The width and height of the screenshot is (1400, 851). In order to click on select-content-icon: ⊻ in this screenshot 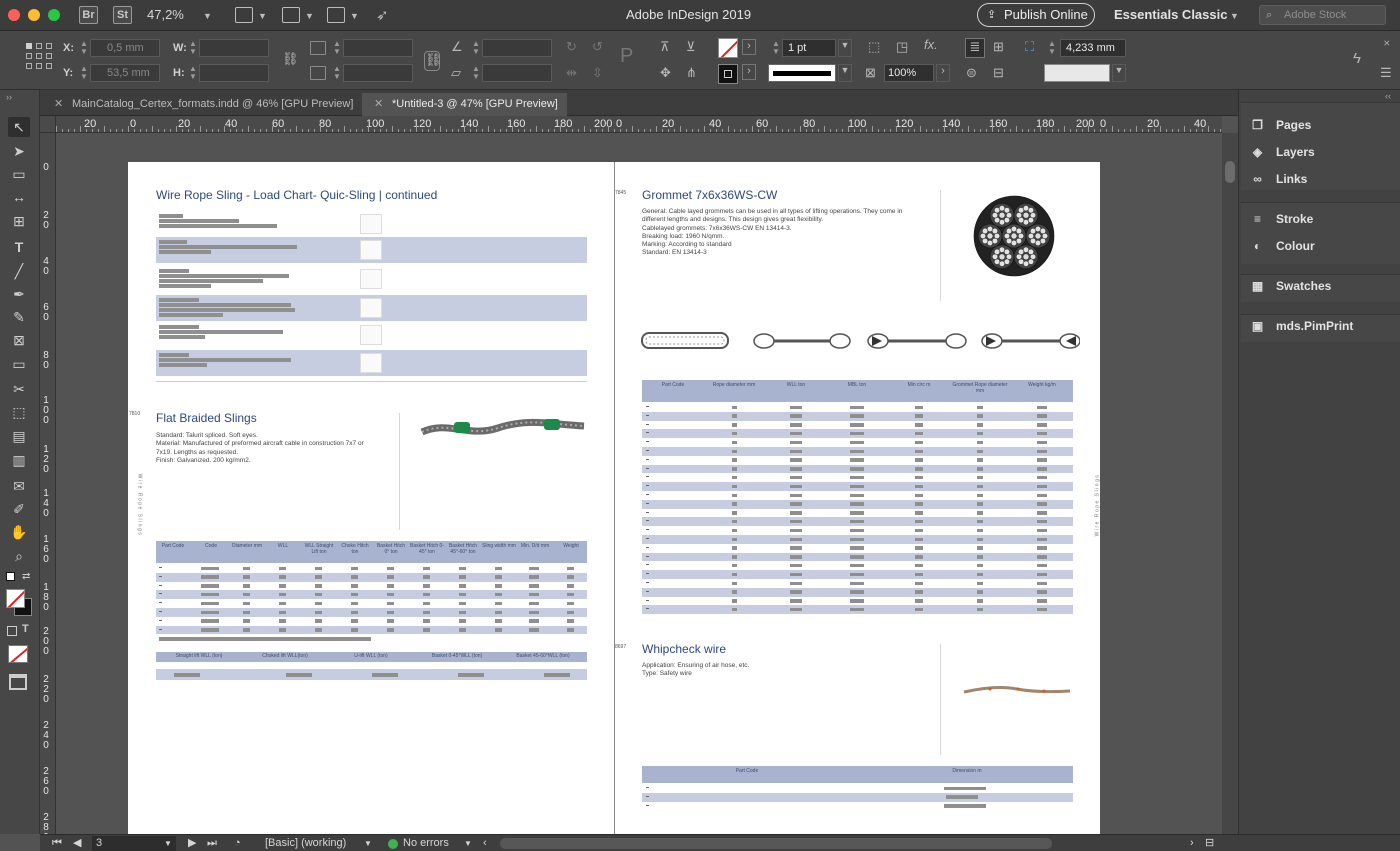, I will do `click(691, 47)`.